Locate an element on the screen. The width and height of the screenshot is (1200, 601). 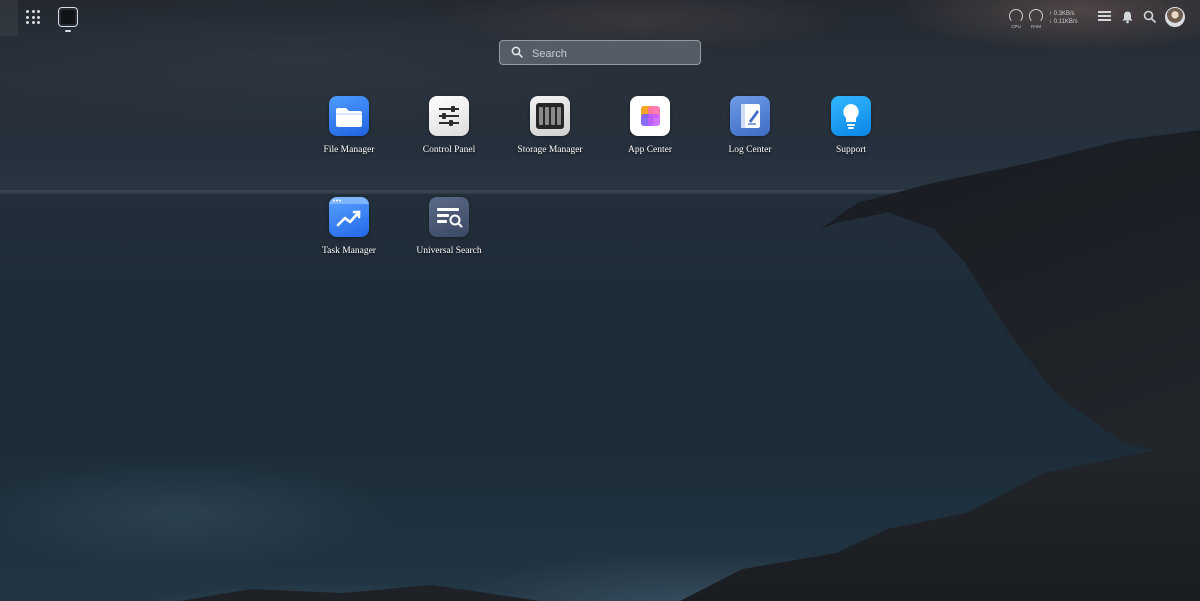
app-label: Support is located at coordinates (851, 150).